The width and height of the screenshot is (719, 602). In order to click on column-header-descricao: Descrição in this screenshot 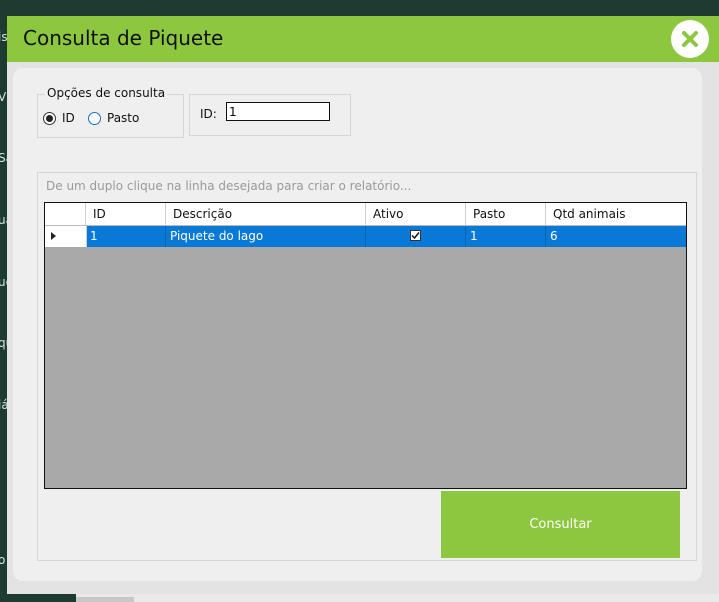, I will do `click(266, 214)`.